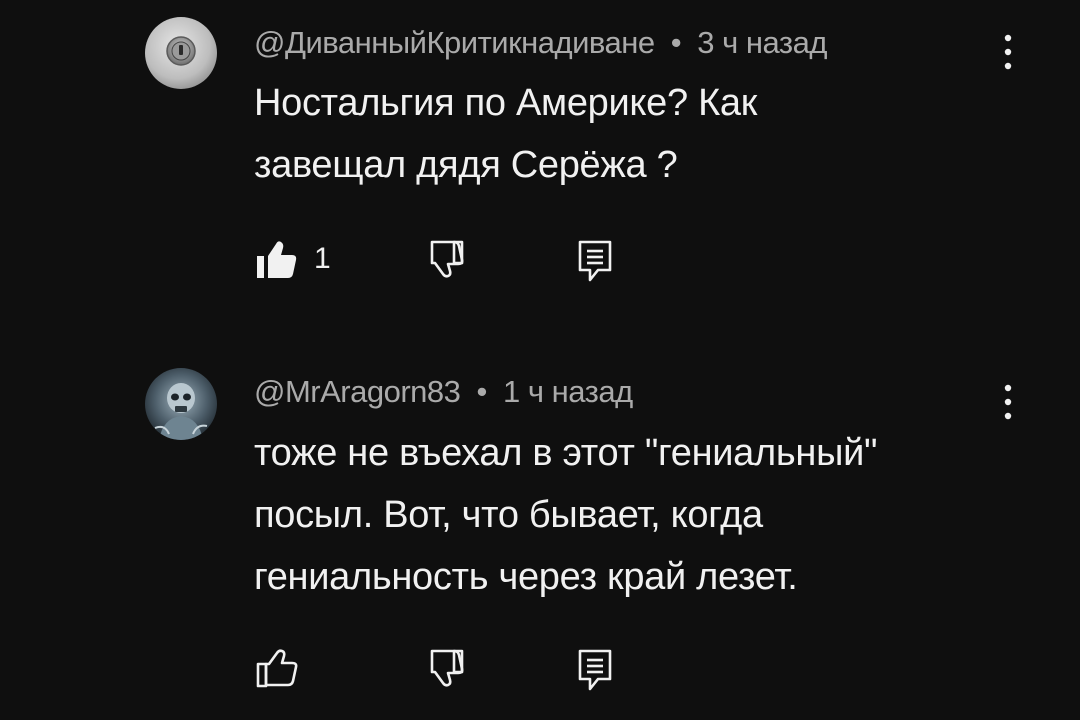 The image size is (1080, 720). Describe the element at coordinates (454, 42) in the screenshot. I see `author-name: @ДиванныйКритикнадиване` at that location.